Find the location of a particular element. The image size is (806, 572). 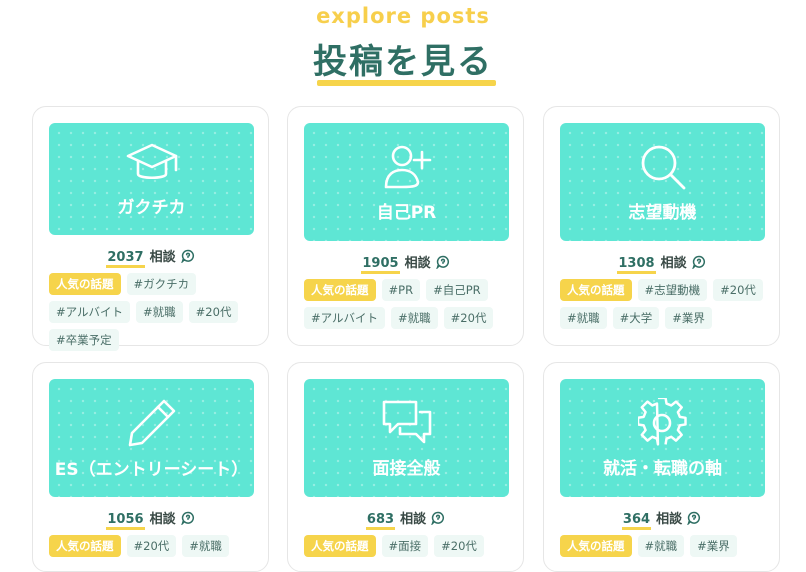

tag-chip: #PR is located at coordinates (401, 290).